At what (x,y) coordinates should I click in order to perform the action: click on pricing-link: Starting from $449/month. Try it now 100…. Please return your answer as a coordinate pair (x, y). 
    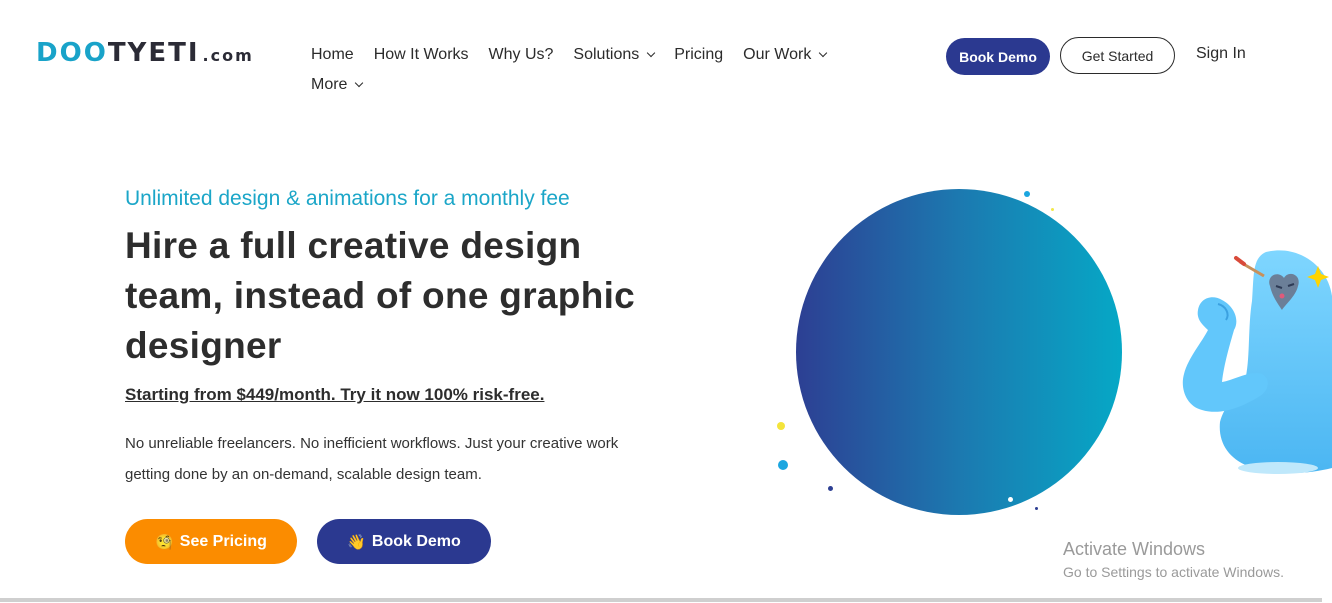
    Looking at the image, I should click on (334, 395).